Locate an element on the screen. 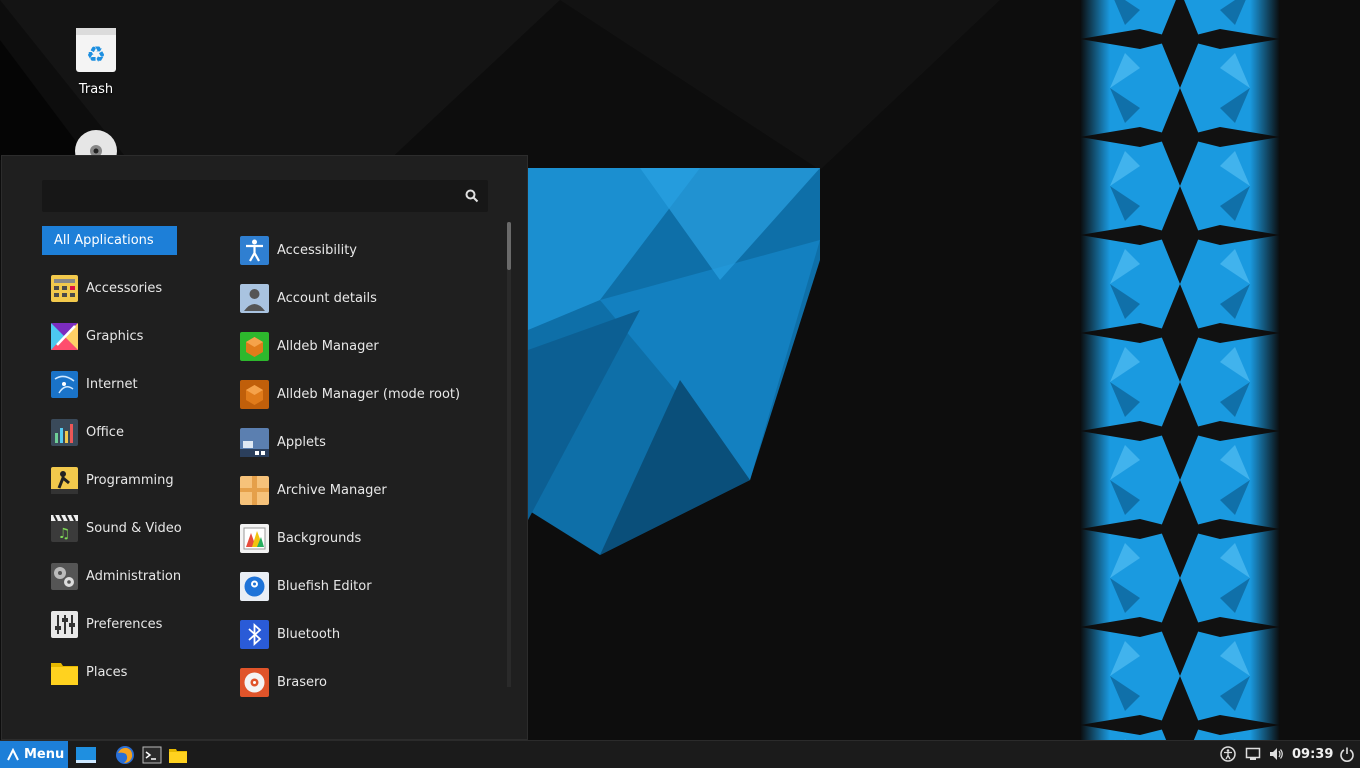 This screenshot has height=768, width=1360. category-label: Places is located at coordinates (107, 672).